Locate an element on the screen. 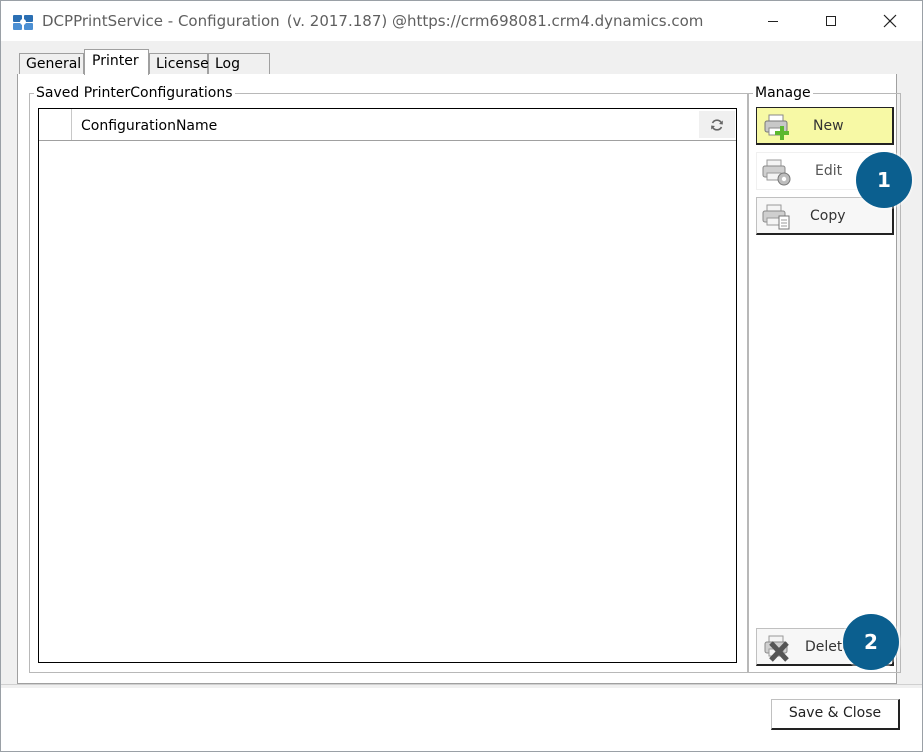 The height and width of the screenshot is (752, 923). manage-legend: Manage is located at coordinates (783, 93).